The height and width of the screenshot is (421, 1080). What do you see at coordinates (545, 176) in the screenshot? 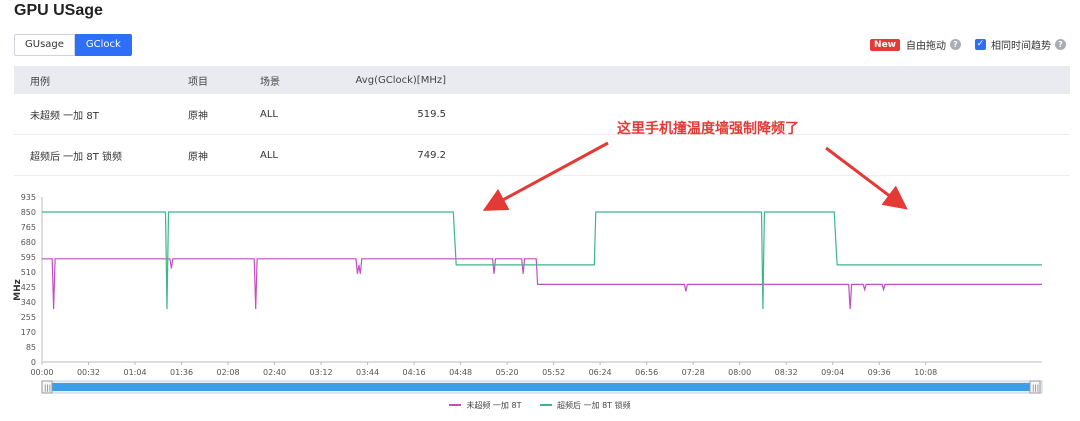
I see `annotation-arrow-left` at bounding box center [545, 176].